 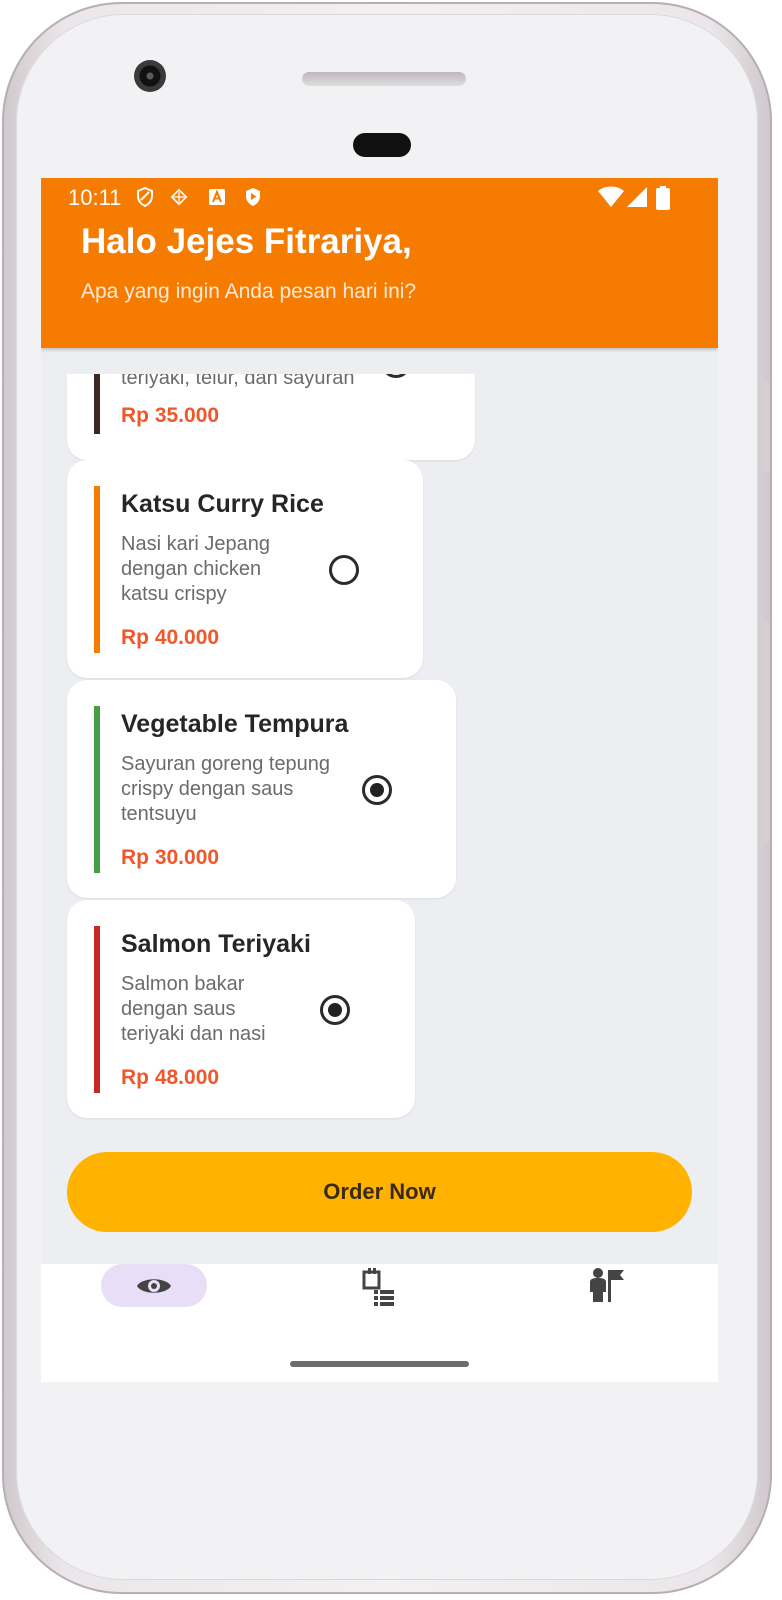 What do you see at coordinates (379, 1323) in the screenshot?
I see `bottom-navigation` at bounding box center [379, 1323].